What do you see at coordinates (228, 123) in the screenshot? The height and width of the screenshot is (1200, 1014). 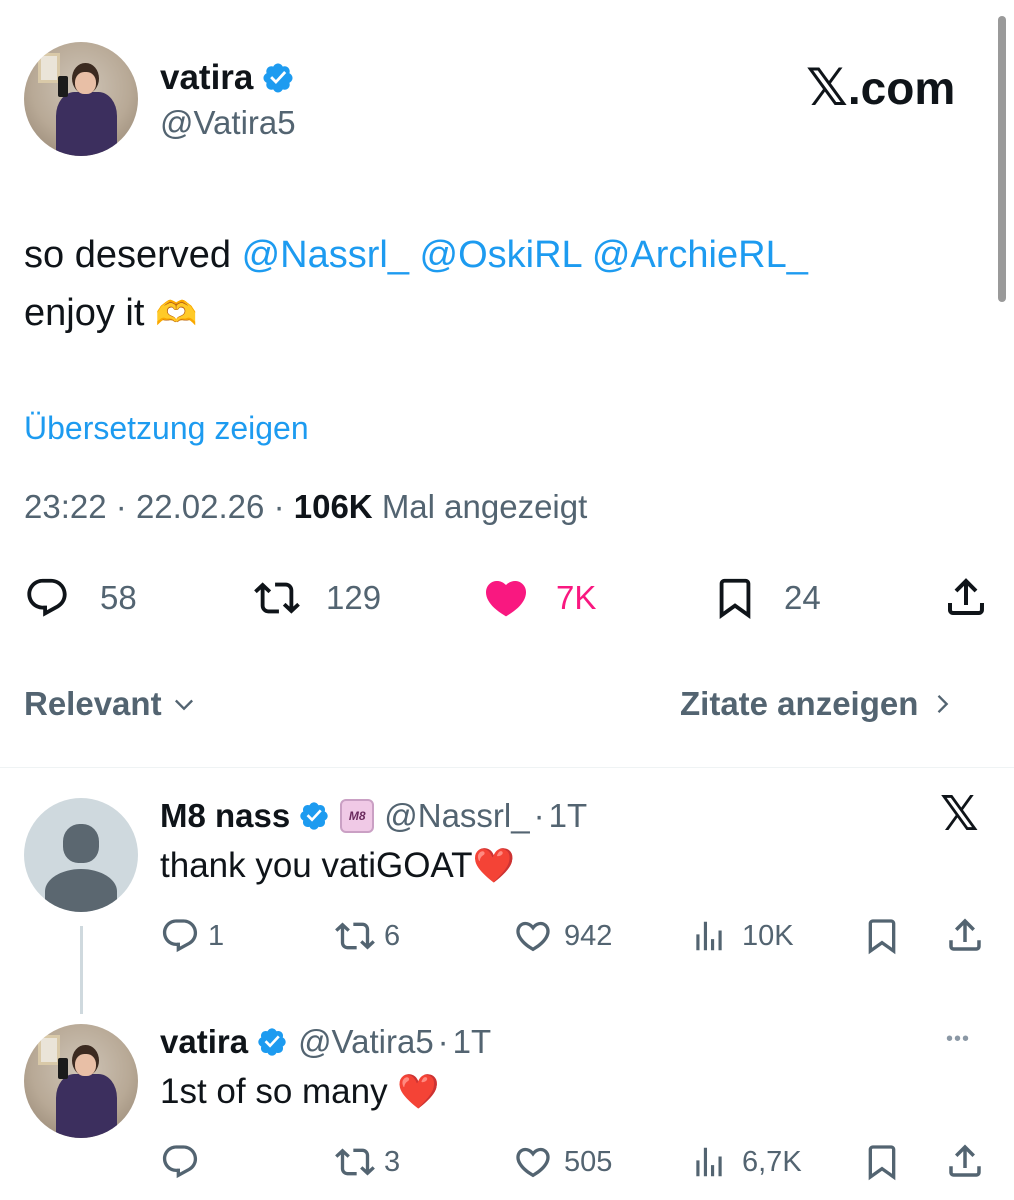 I see `author-handle: @Vatira5` at bounding box center [228, 123].